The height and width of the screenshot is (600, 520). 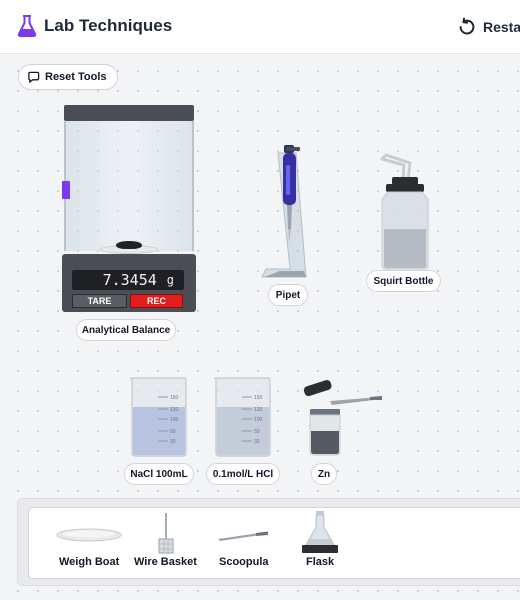 I want to click on reset-tools-button: Reset Tools, so click(x=68, y=77).